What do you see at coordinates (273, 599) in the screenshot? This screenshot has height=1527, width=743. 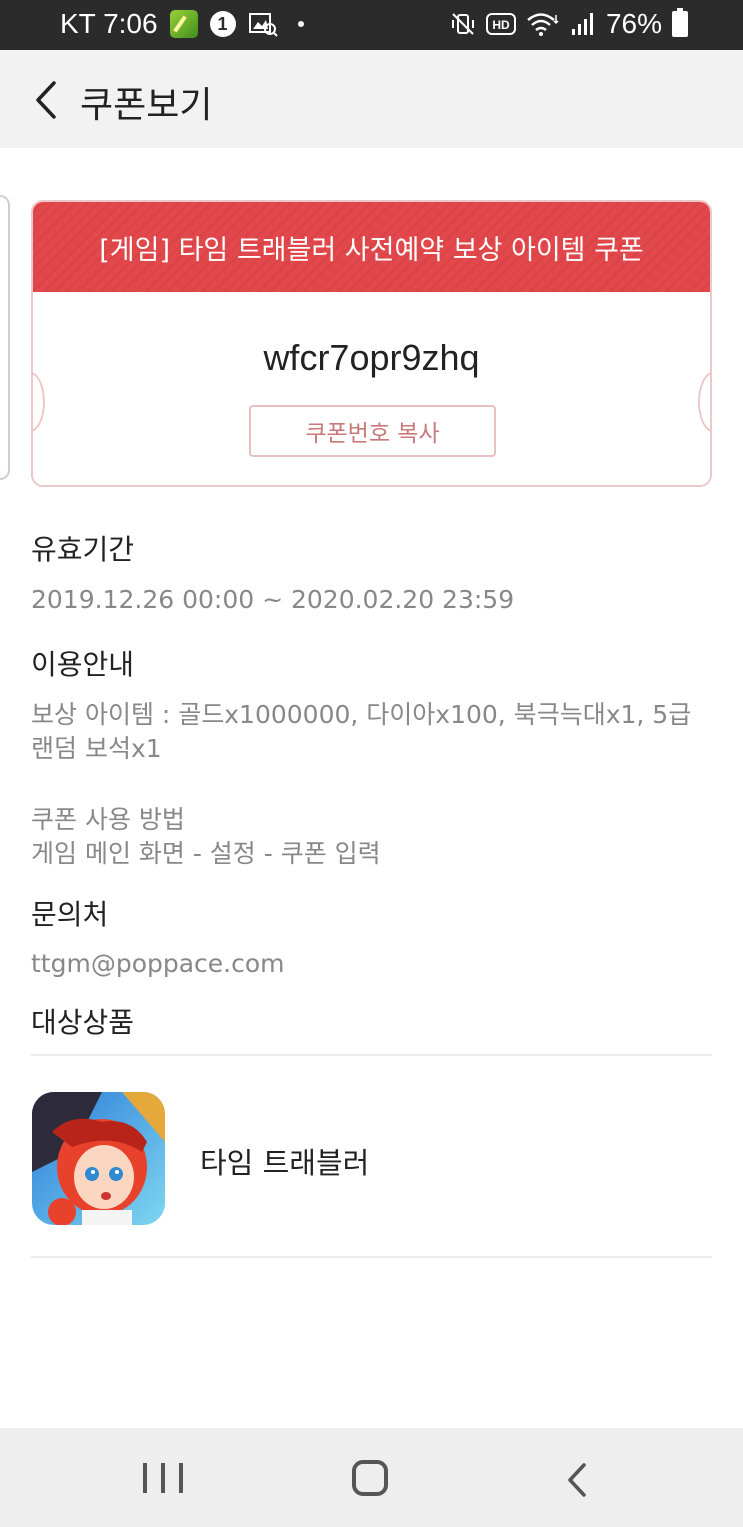 I see `validity-period: 2019.12.26 00:00 ~ 2020.02.20 23:59` at bounding box center [273, 599].